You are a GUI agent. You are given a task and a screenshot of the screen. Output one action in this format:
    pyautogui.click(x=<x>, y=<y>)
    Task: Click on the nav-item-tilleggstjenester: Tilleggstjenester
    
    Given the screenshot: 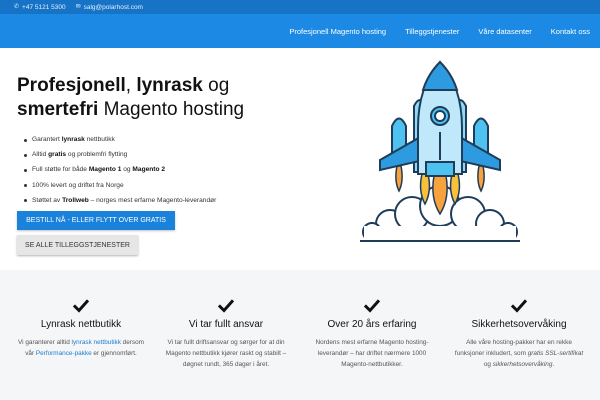 What is the action you would take?
    pyautogui.click(x=432, y=31)
    